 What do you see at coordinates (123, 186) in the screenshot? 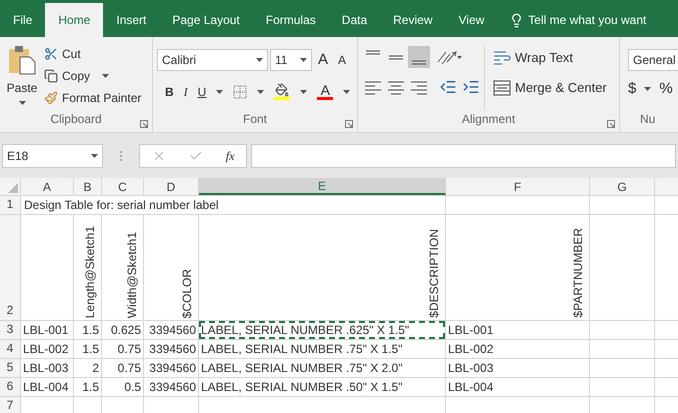
I see `column-header: C` at bounding box center [123, 186].